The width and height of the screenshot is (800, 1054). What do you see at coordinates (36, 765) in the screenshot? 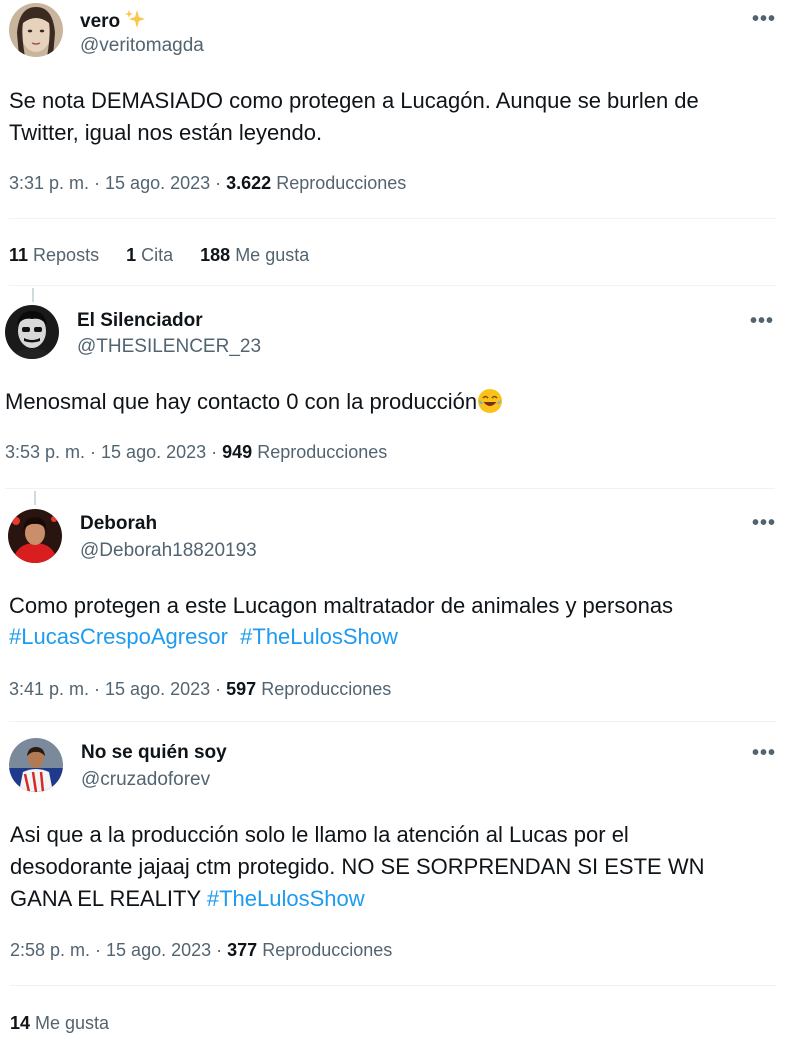
I see `avatar-cruzadoforev` at bounding box center [36, 765].